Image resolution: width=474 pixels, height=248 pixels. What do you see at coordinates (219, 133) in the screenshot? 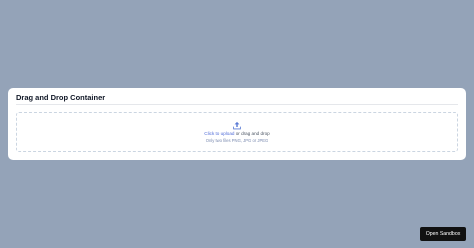
I see `click-to-upload-link: Click to upload` at bounding box center [219, 133].